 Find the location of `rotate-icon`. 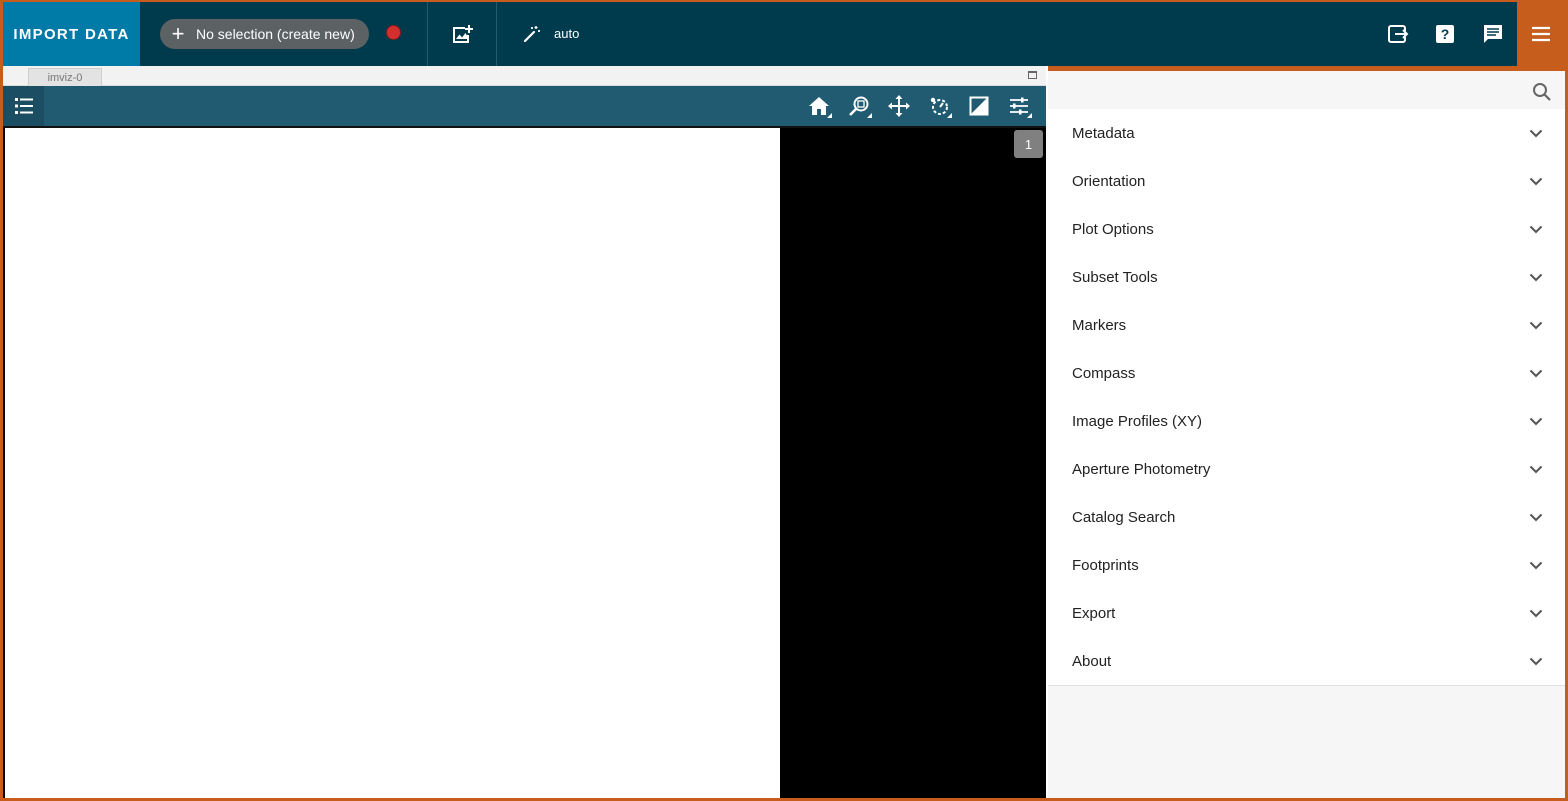

rotate-icon is located at coordinates (939, 106).